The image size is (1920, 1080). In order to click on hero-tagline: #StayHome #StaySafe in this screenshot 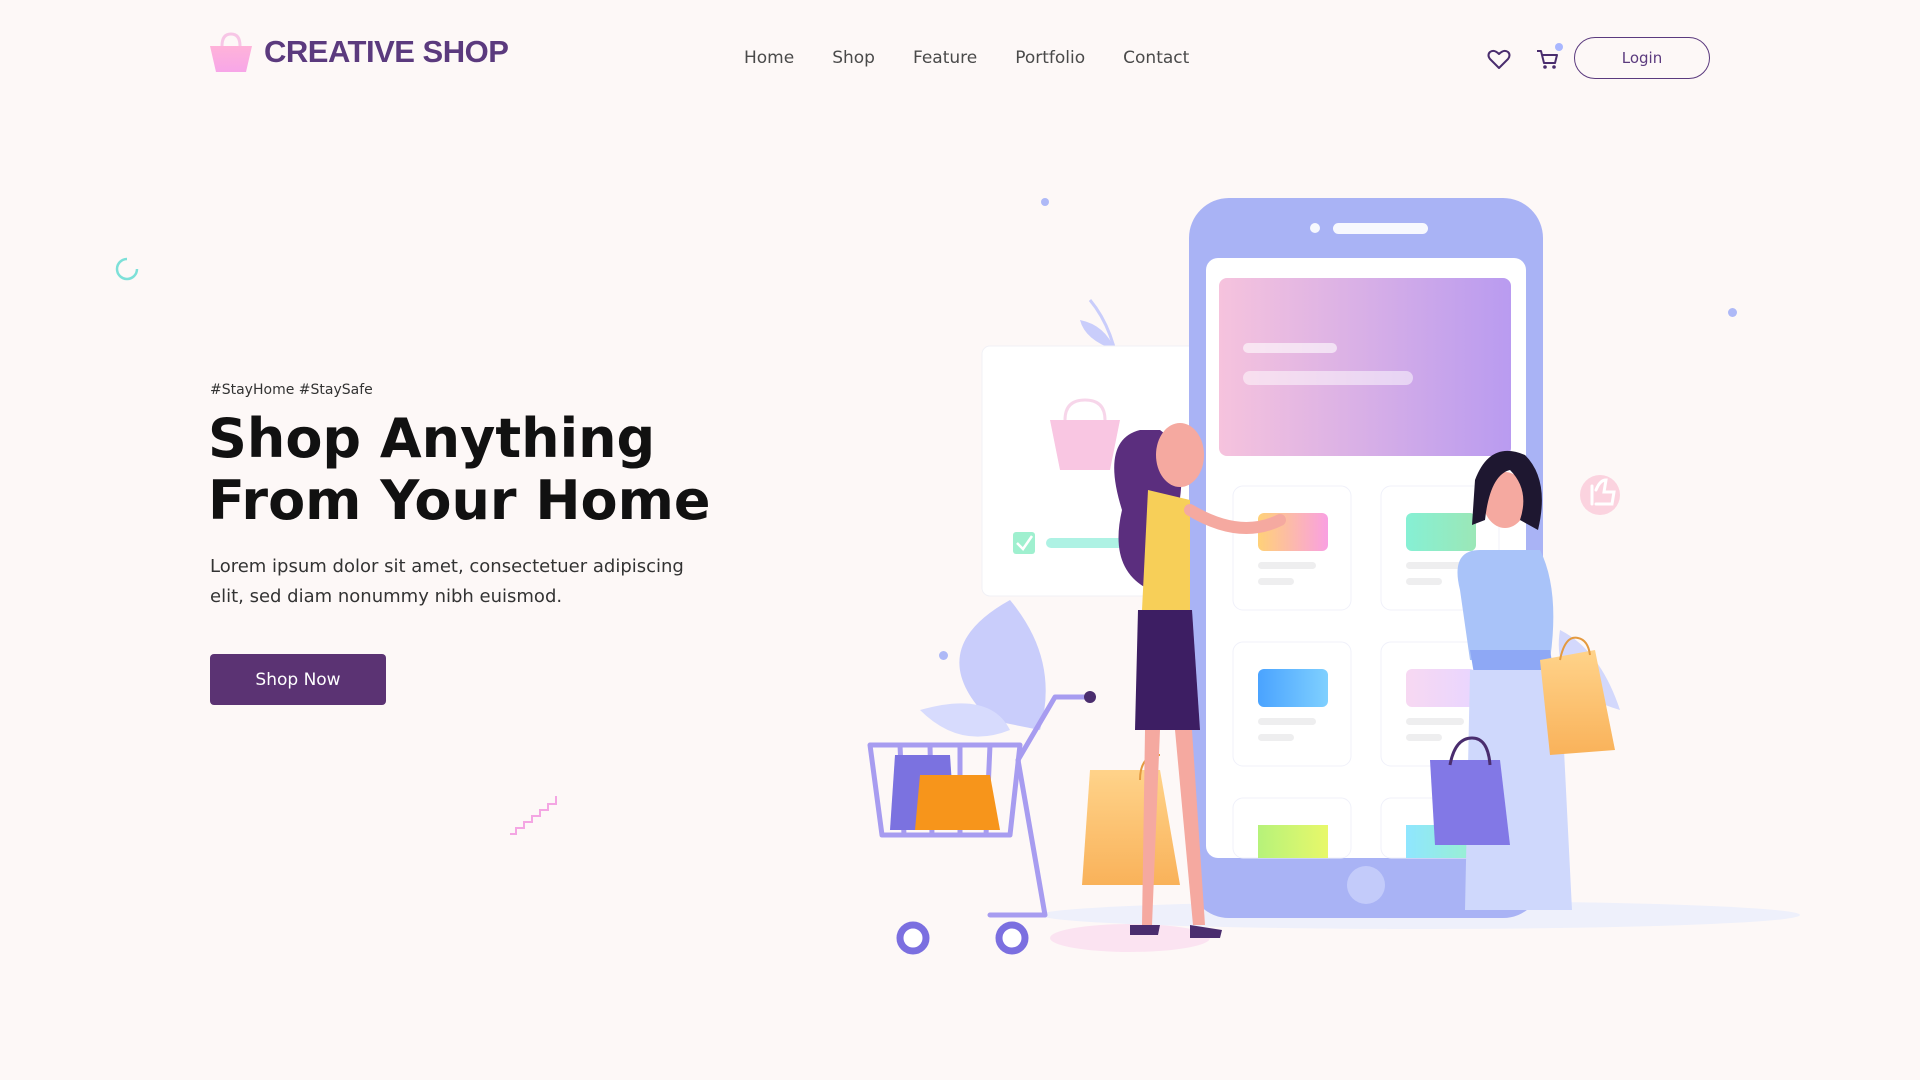, I will do `click(291, 390)`.